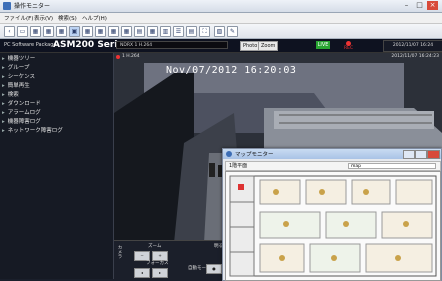 Image resolution: width=442 pixels, height=281 pixels. I want to click on focus-near-button: ◂, so click(142, 273).